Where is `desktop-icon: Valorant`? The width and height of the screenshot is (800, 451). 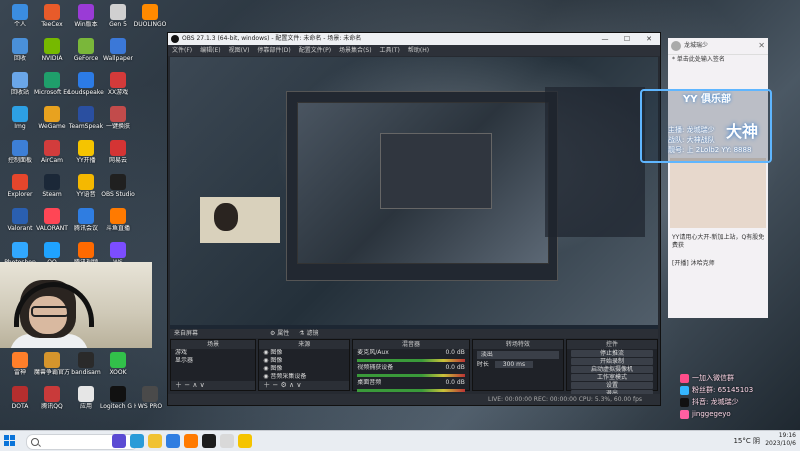 desktop-icon: Valorant is located at coordinates (20, 220).